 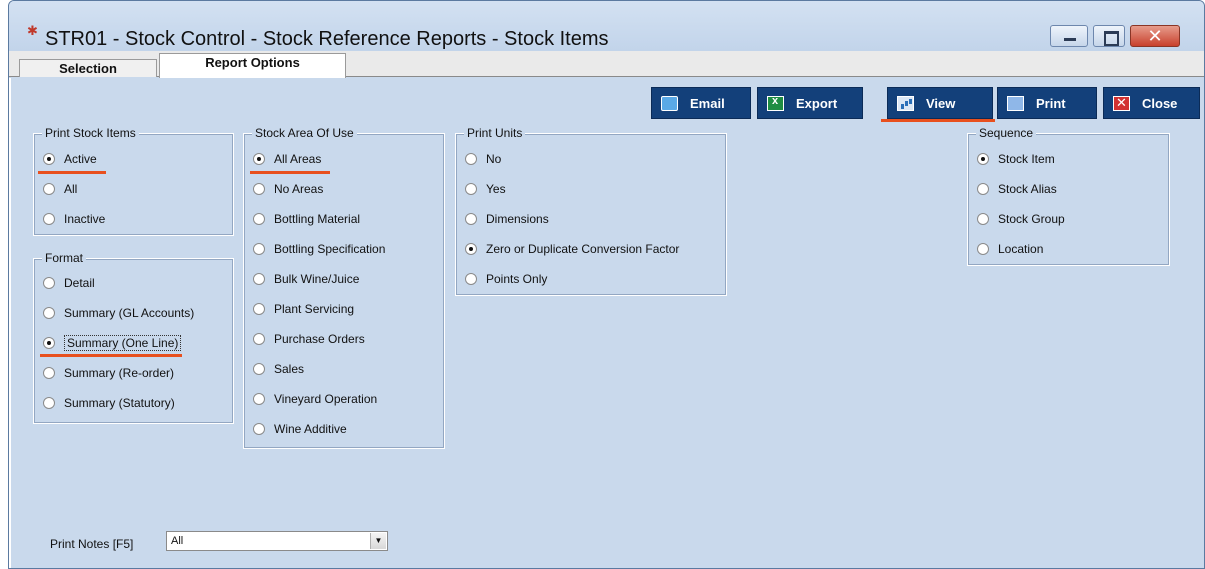 What do you see at coordinates (905, 103) in the screenshot?
I see `report-view-icon` at bounding box center [905, 103].